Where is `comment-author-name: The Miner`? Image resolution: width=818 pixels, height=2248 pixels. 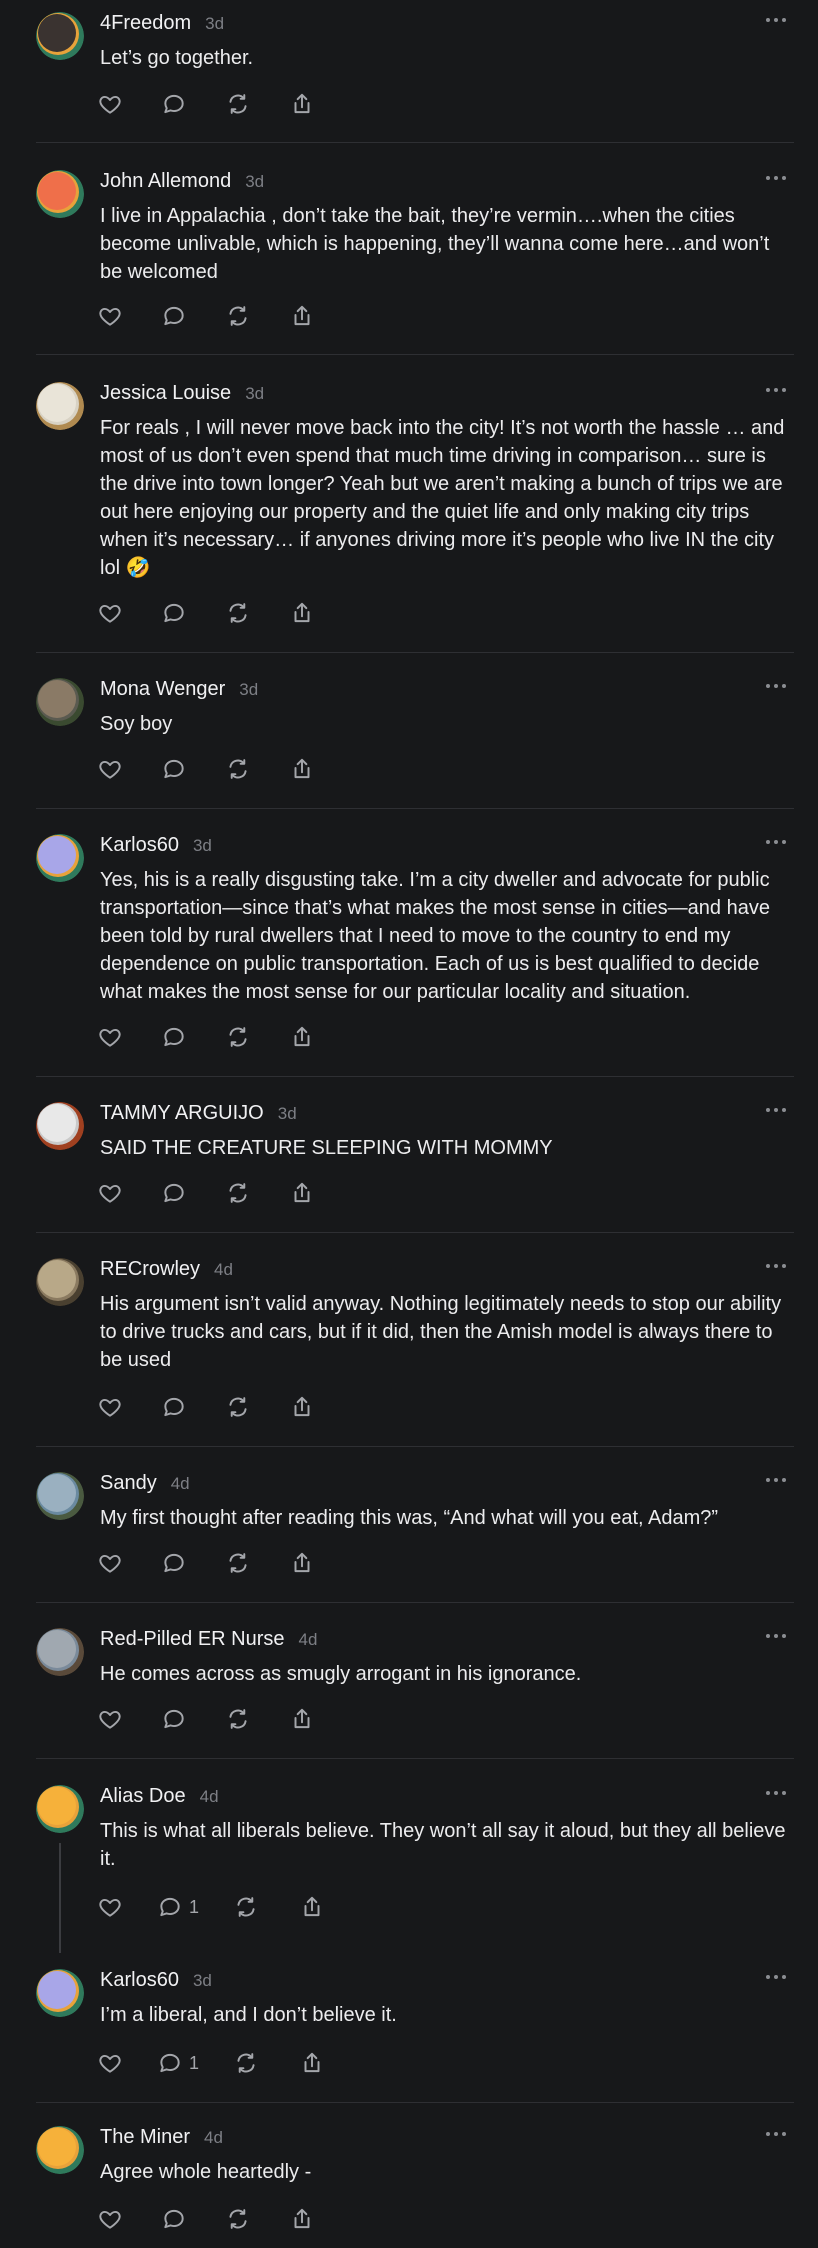 comment-author-name: The Miner is located at coordinates (145, 2137).